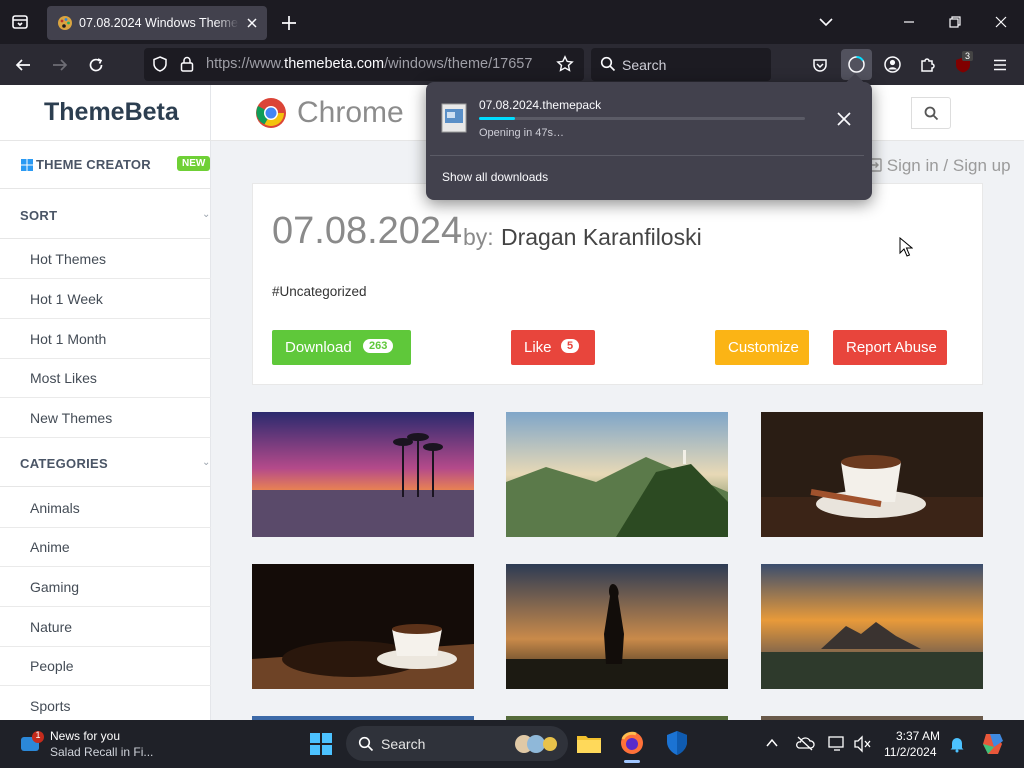 Image resolution: width=1024 pixels, height=768 pixels. I want to click on download-progress-fill, so click(497, 118).